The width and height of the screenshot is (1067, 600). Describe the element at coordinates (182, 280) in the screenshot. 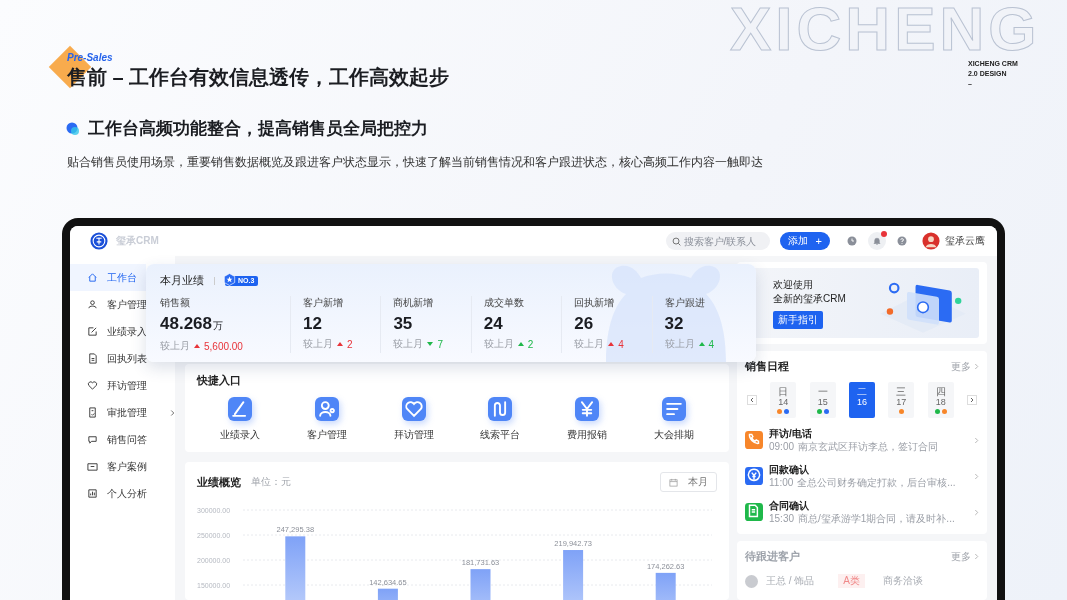

I see `card-title: 本月业绩` at that location.